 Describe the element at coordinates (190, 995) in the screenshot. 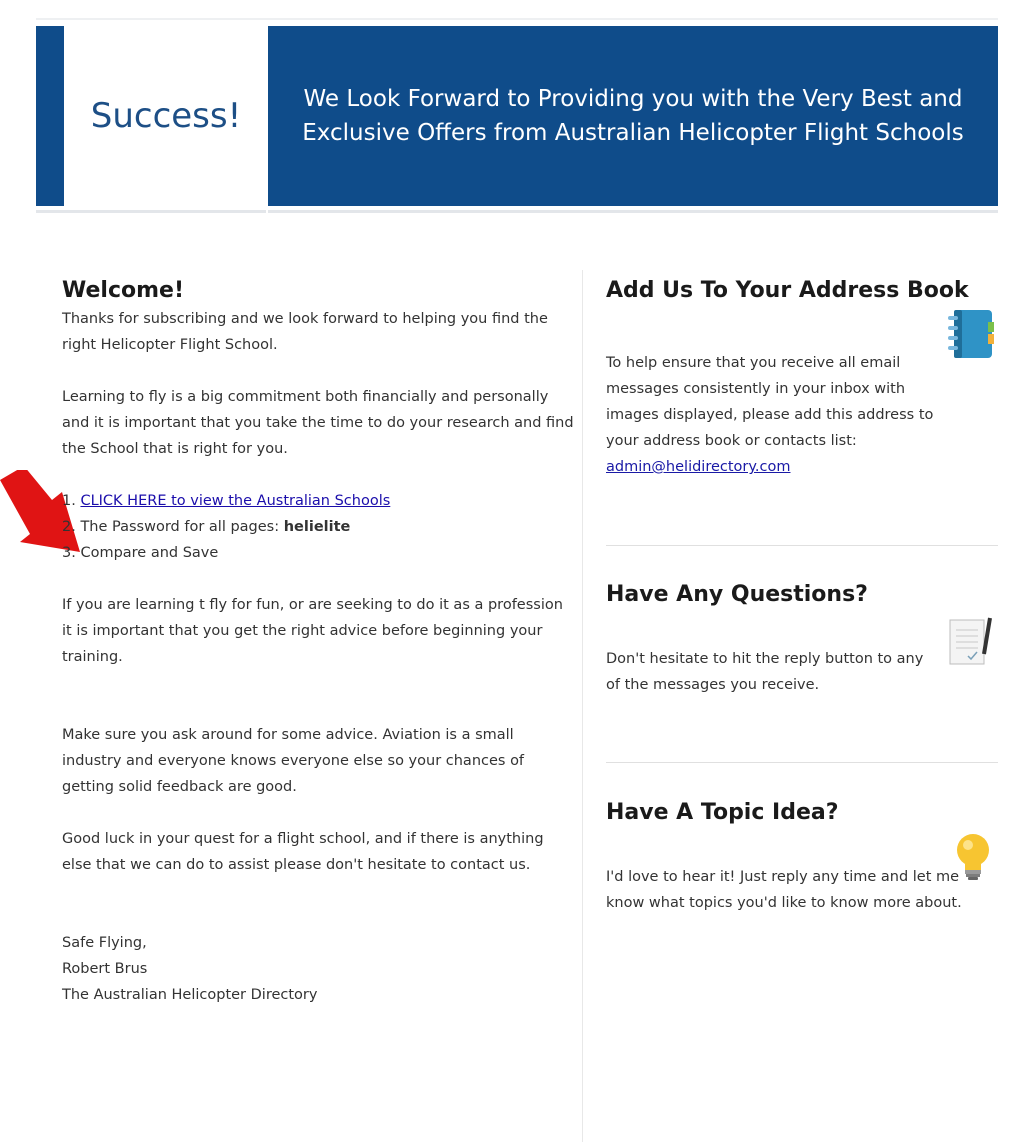

I see `signature-company: The Australian Helicopter Directory` at that location.